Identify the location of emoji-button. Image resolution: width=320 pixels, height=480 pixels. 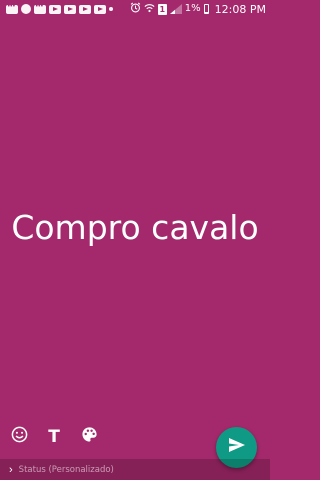
(19, 437).